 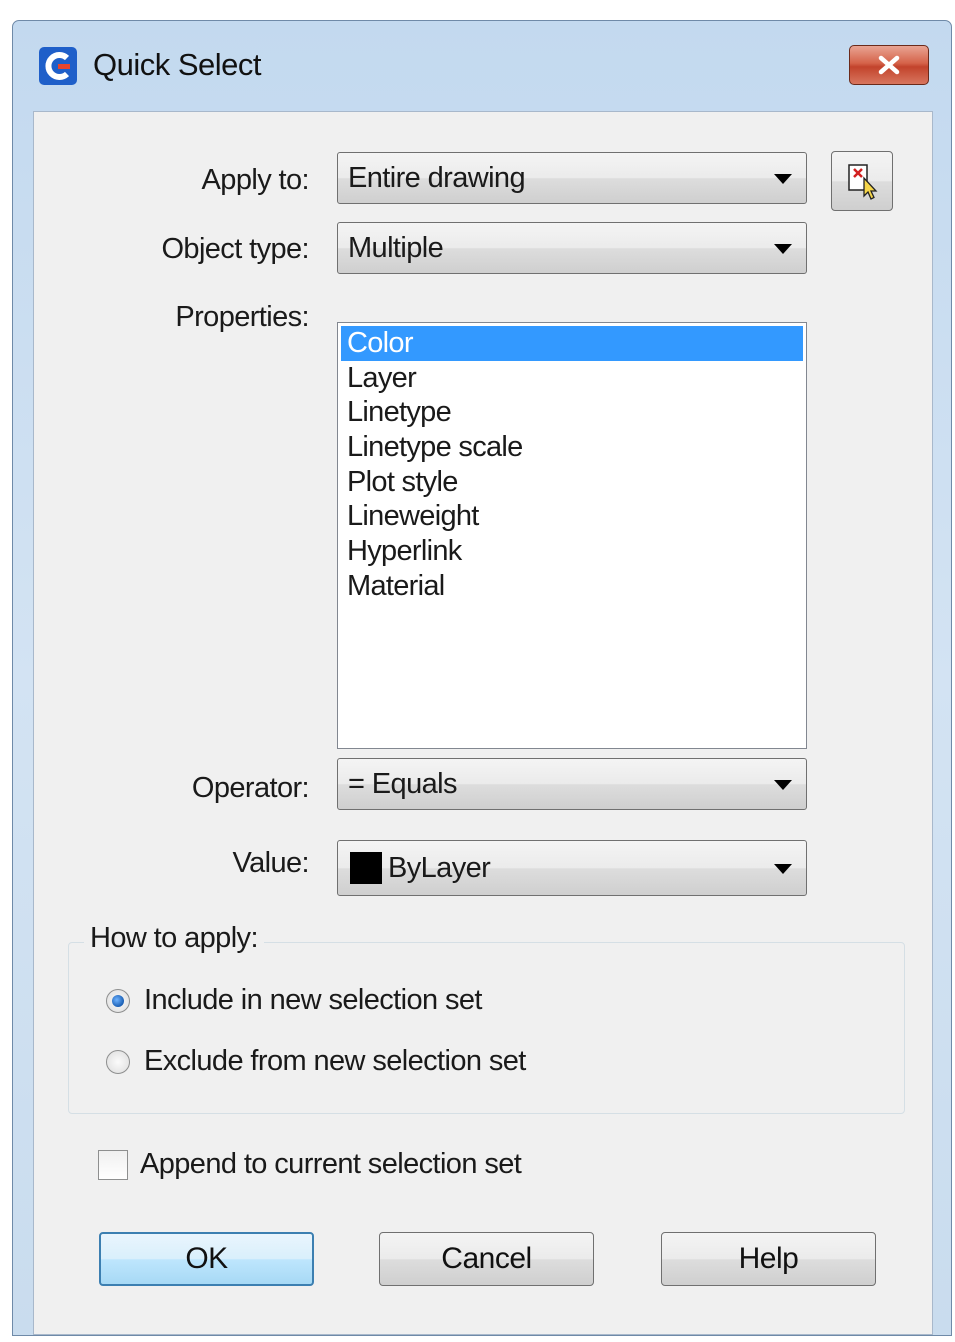 I want to click on apply-to-select: Entire drawing, so click(x=572, y=178).